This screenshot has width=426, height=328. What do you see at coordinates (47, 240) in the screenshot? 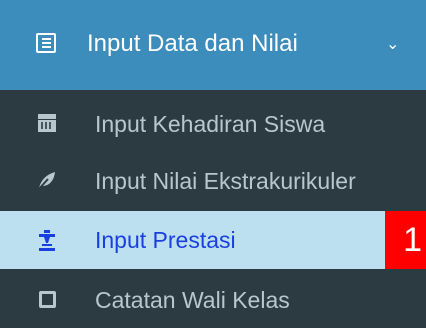
I see `trophy-icon` at bounding box center [47, 240].